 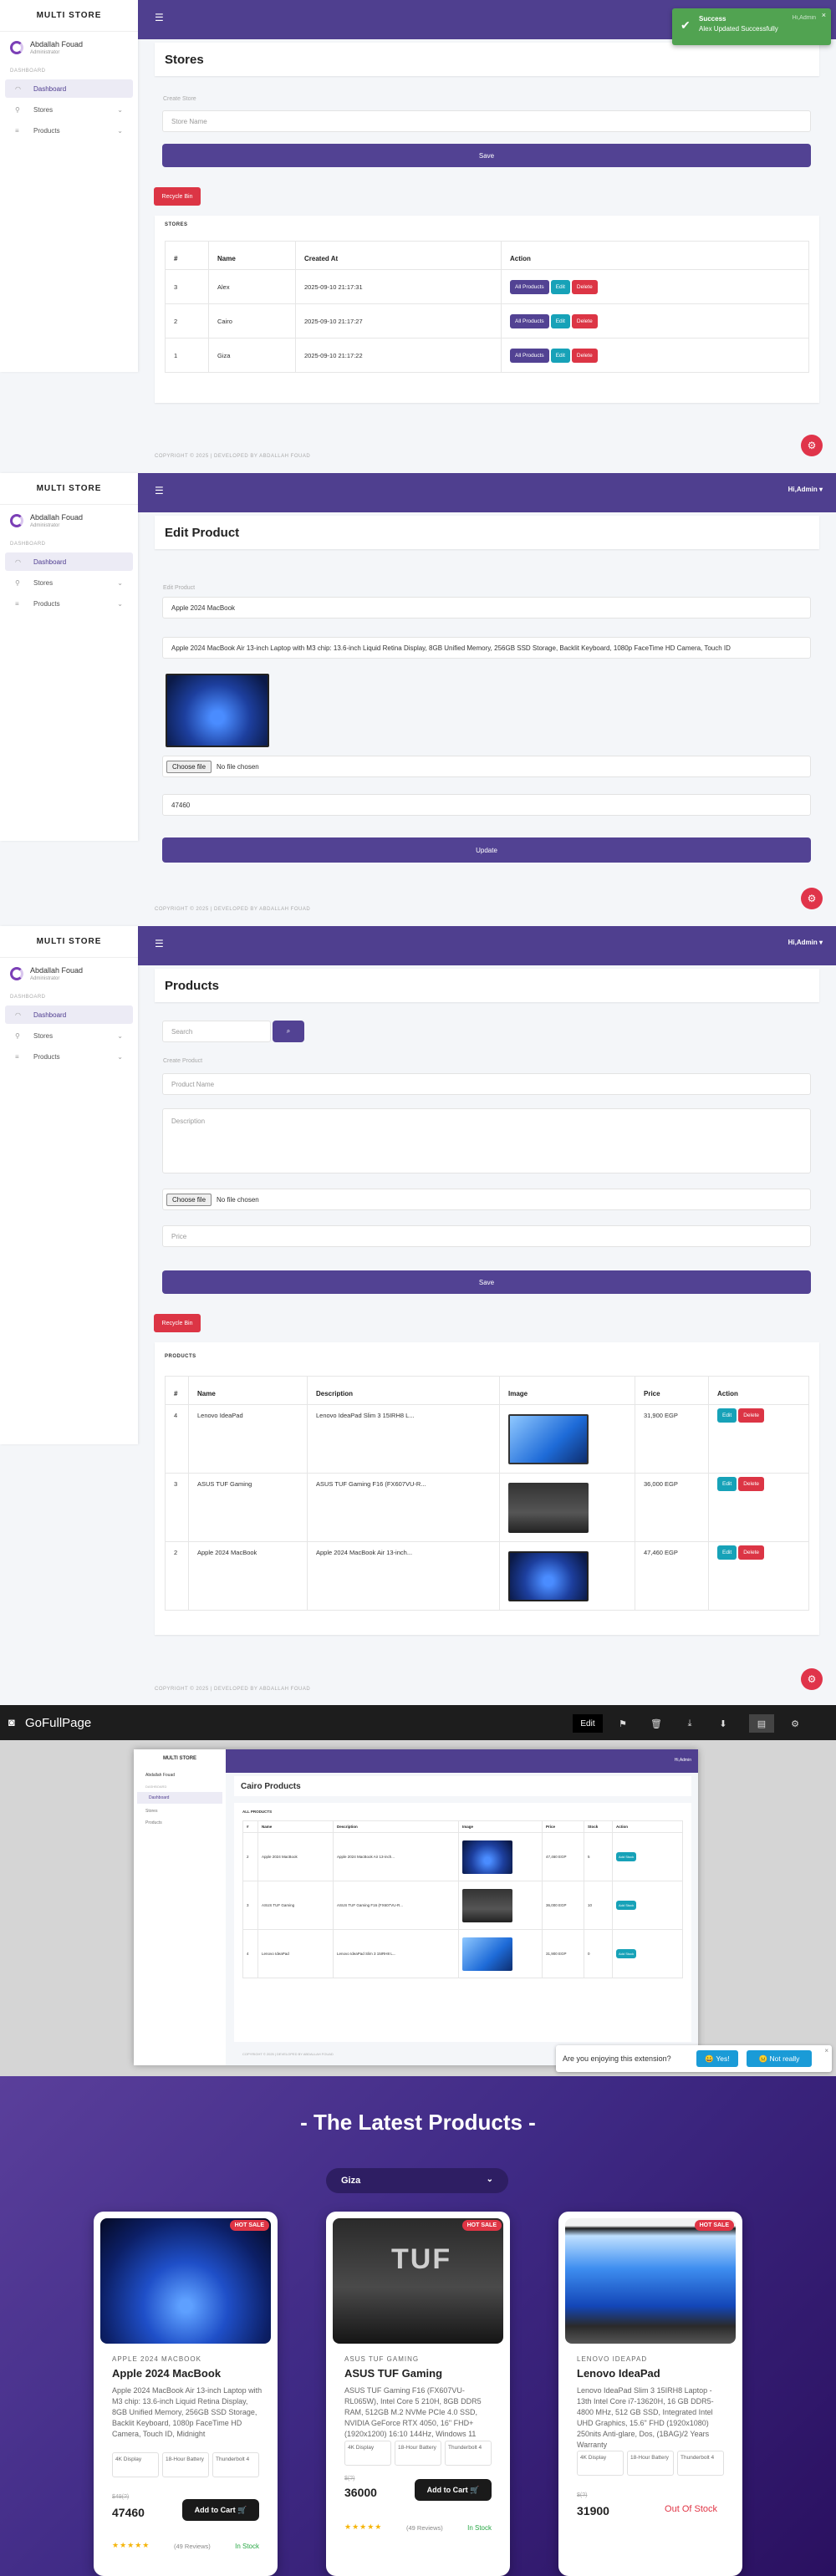 What do you see at coordinates (43, 1035) in the screenshot?
I see `sidebar-item-label: Stores` at bounding box center [43, 1035].